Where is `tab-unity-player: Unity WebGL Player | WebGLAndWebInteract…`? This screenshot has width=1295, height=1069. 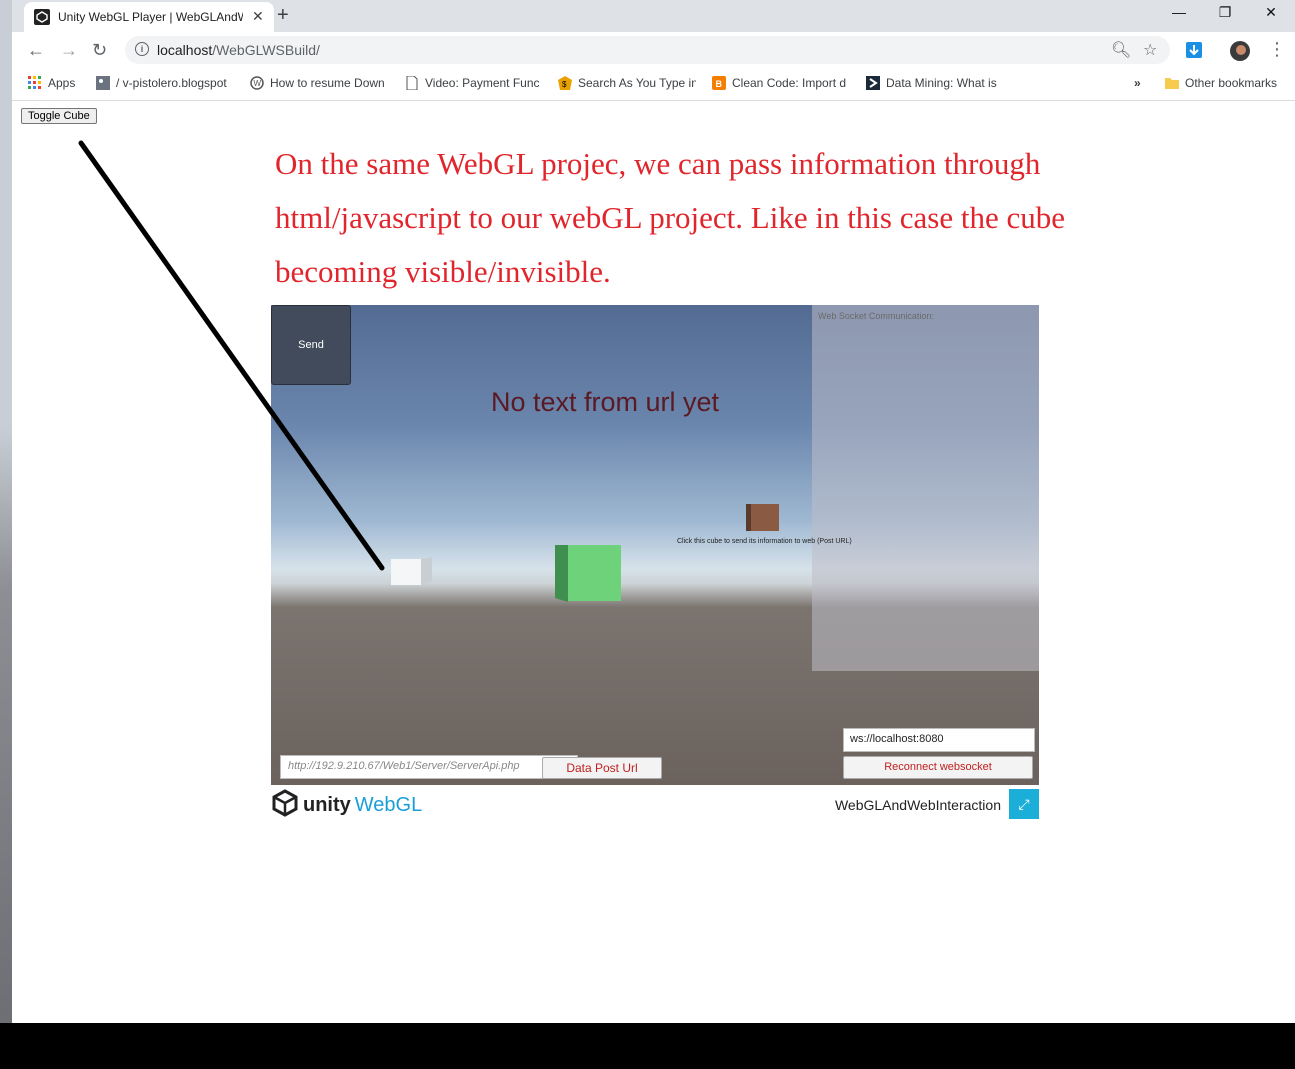
tab-unity-player: Unity WebGL Player | WebGLAndWebInteract… is located at coordinates (149, 17).